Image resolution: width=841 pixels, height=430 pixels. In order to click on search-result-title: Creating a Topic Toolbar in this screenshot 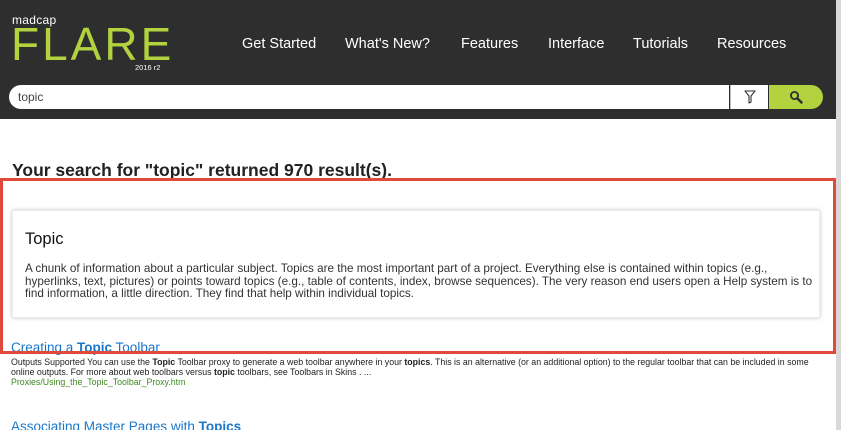, I will do `click(418, 347)`.